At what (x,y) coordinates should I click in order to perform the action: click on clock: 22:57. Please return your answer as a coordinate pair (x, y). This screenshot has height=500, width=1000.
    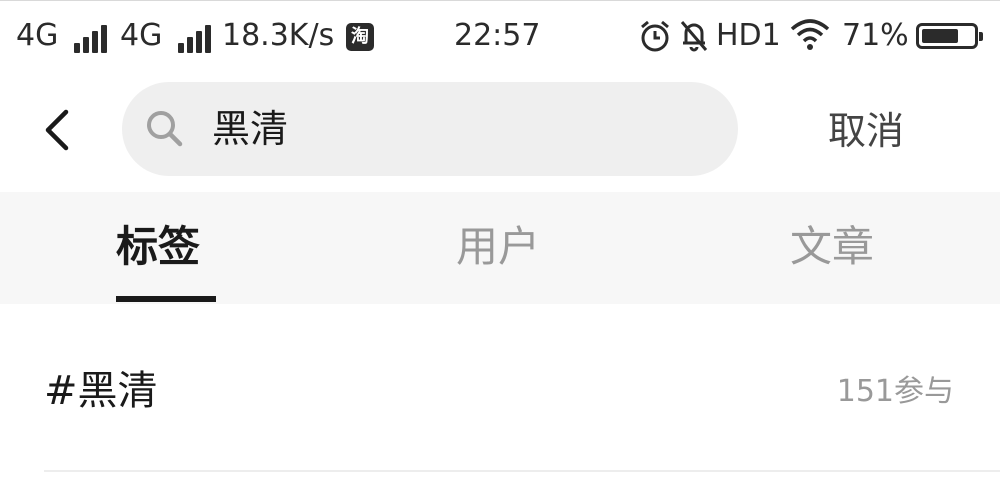
    Looking at the image, I should click on (497, 35).